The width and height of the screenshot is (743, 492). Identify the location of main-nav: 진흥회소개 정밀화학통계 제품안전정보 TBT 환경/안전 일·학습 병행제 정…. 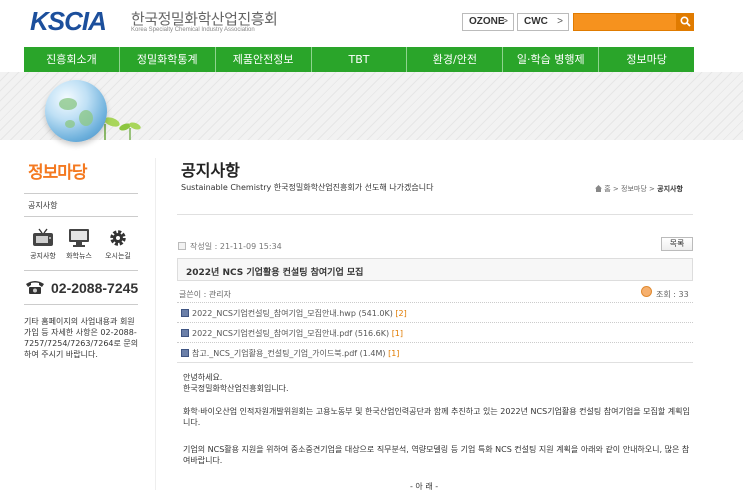
(359, 59).